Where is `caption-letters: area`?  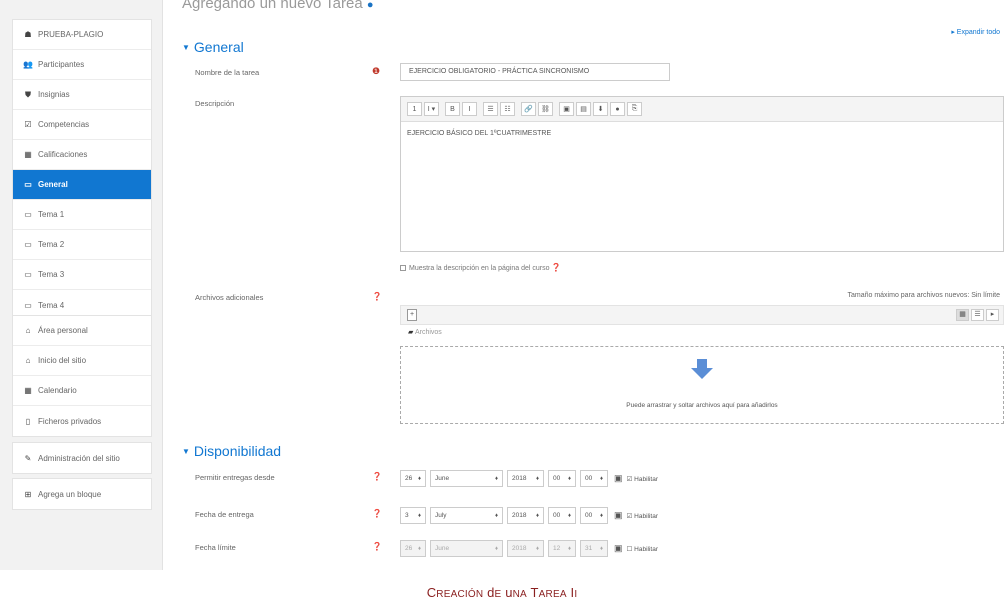
caption-letters: area is located at coordinates (552, 594).